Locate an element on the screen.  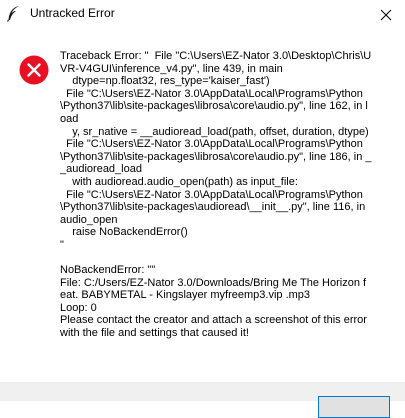
ok-button is located at coordinates (354, 407).